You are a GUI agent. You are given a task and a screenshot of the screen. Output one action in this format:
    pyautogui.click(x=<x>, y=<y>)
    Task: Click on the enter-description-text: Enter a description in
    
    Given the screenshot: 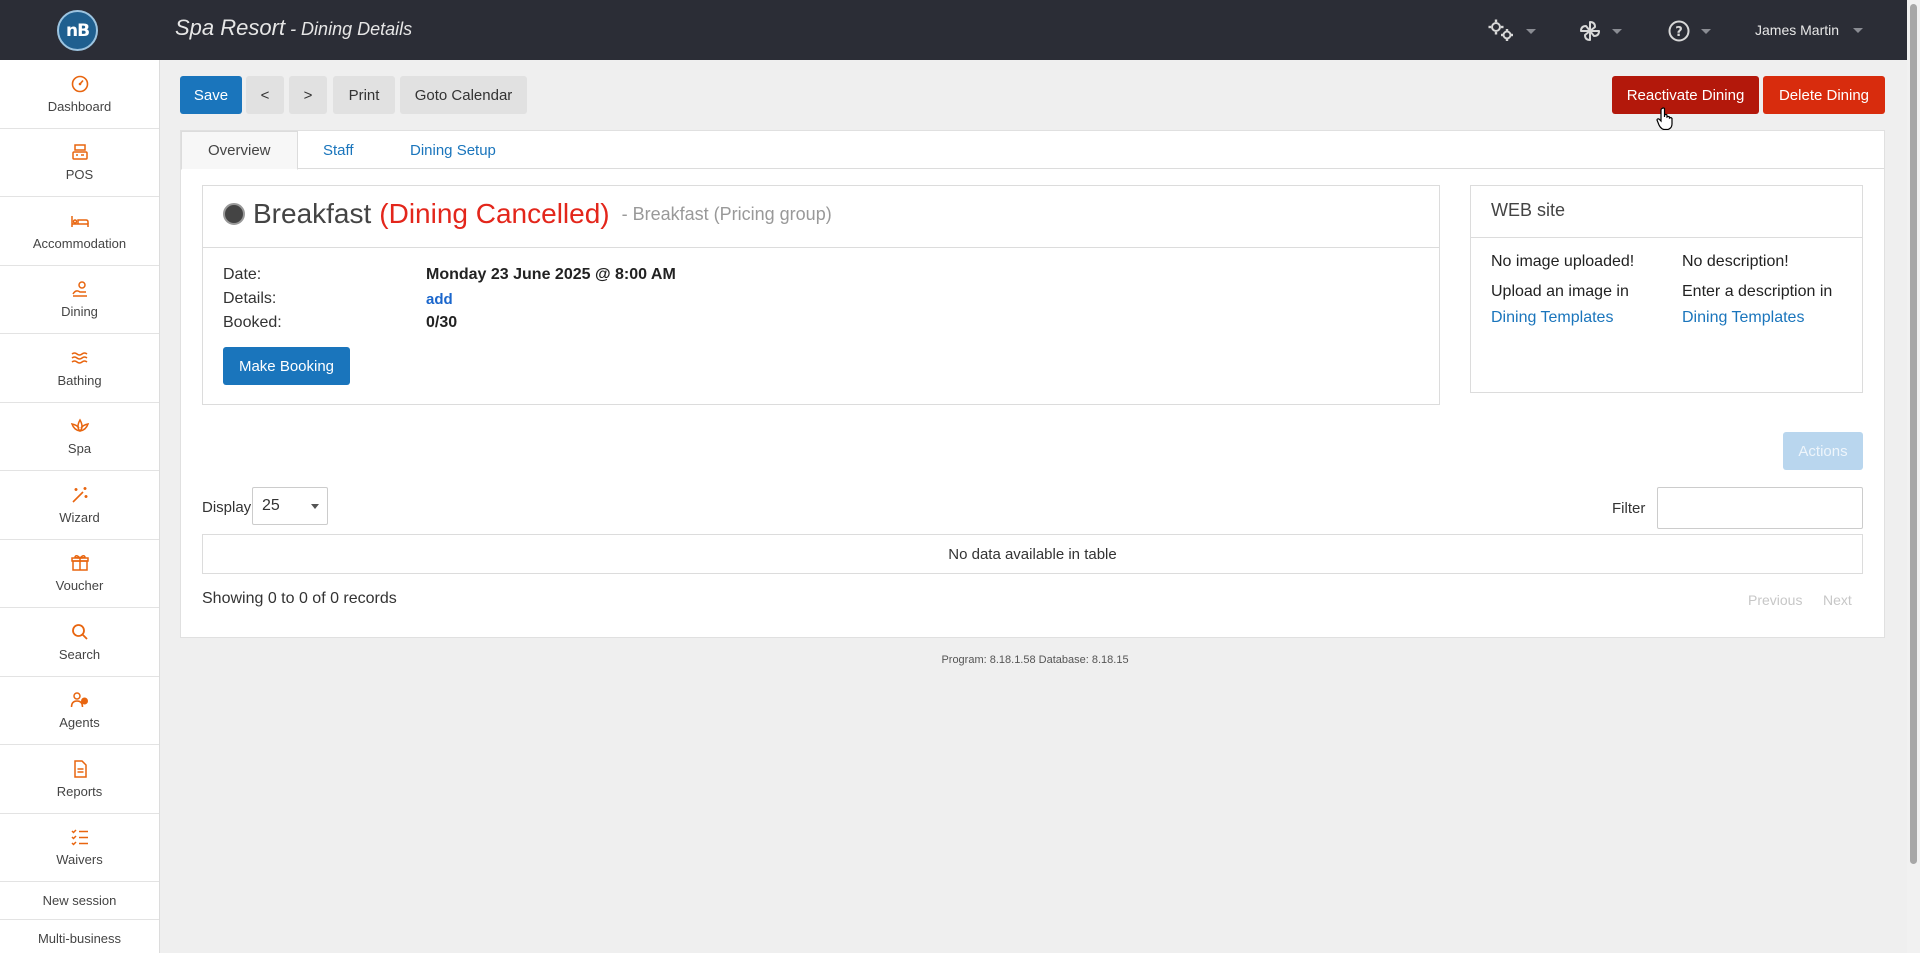 What is the action you would take?
    pyautogui.click(x=1757, y=291)
    